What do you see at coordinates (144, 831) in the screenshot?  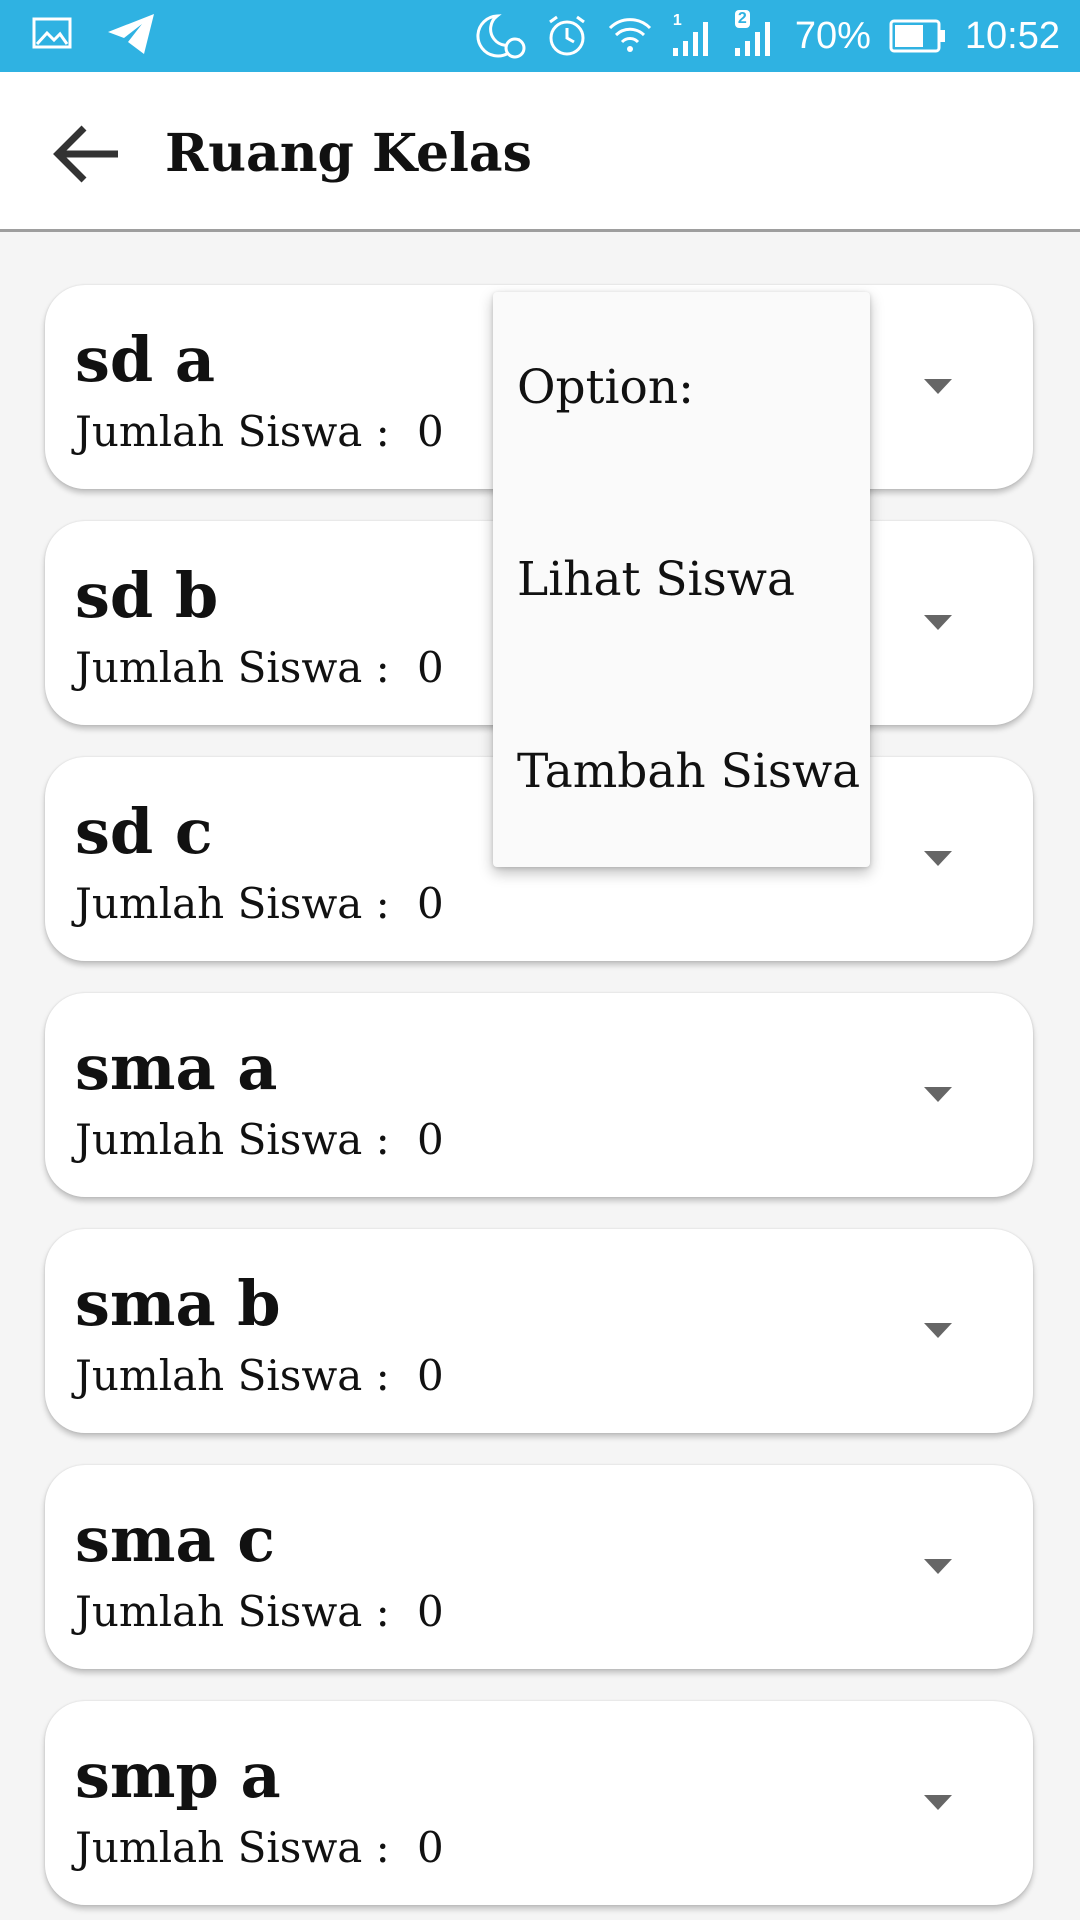 I see `class-name: sd c` at bounding box center [144, 831].